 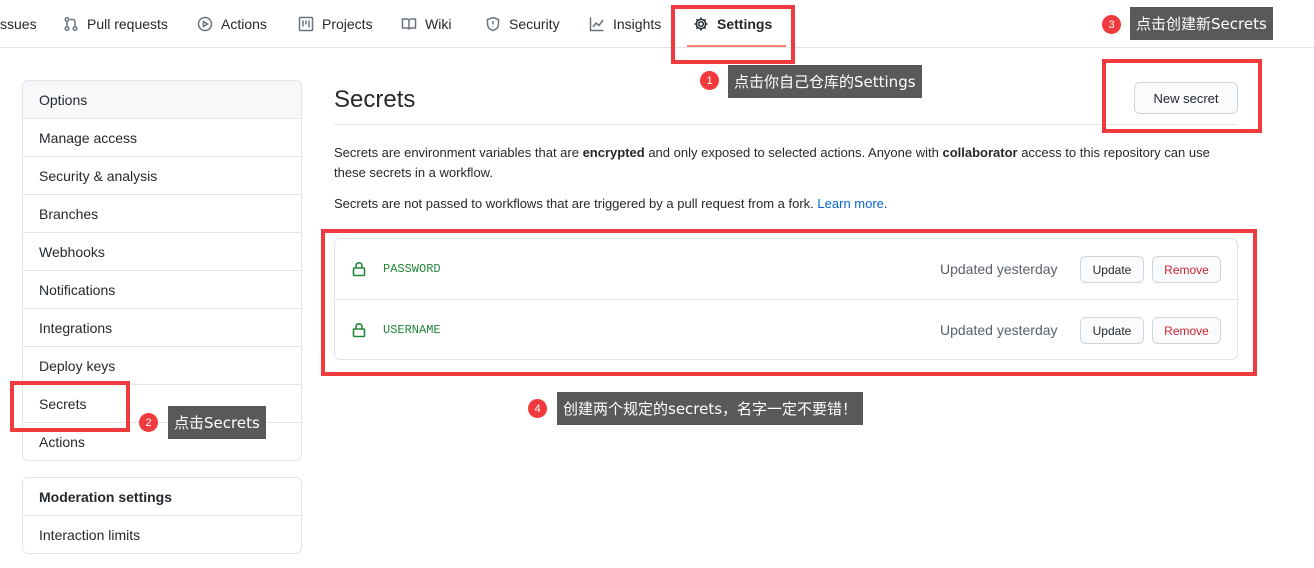 I want to click on sidebar-item-interaction-limits: Interaction limits, so click(x=162, y=534).